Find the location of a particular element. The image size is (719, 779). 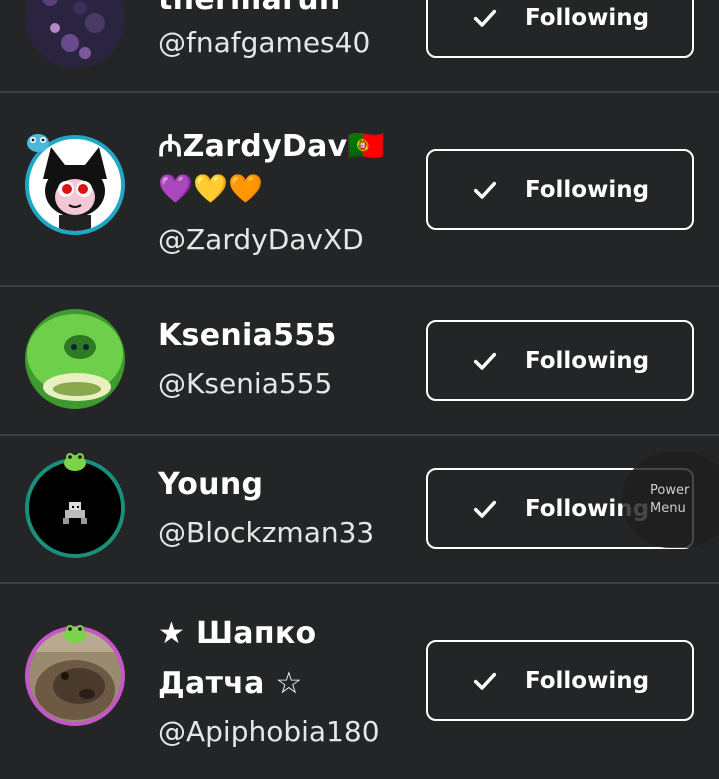

user-display-name: Ksenia555 is located at coordinates (247, 335).